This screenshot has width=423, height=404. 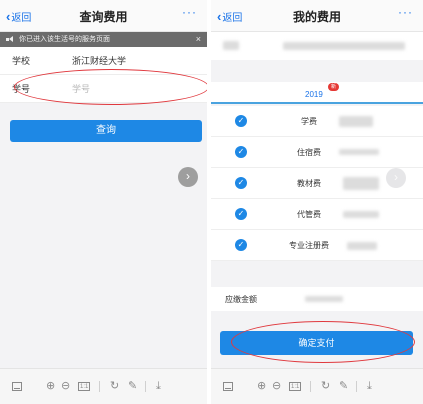 What do you see at coordinates (99, 60) in the screenshot?
I see `school-value: 浙江财经大学` at bounding box center [99, 60].